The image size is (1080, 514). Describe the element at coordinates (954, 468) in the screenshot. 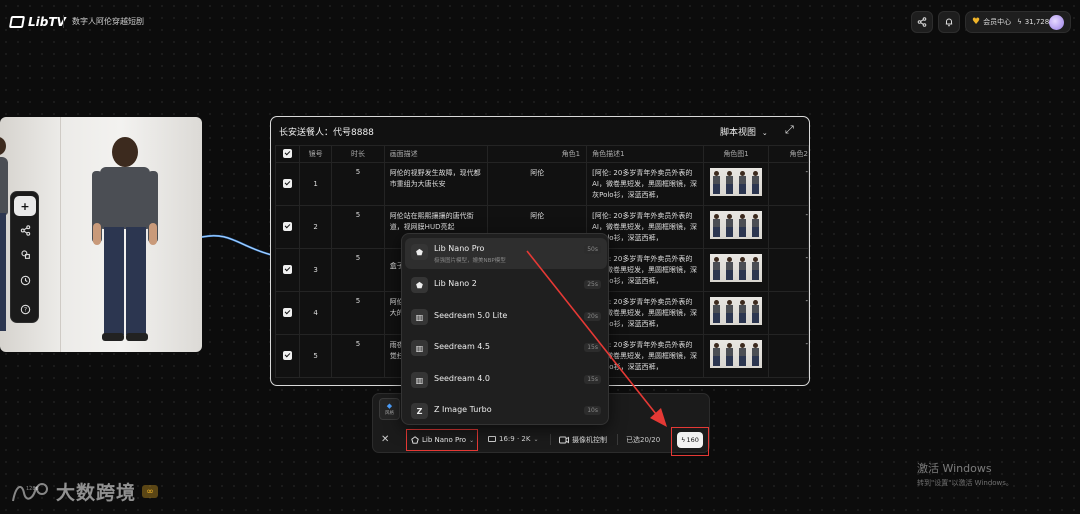

I see `activation-title: 激活 Windows` at that location.